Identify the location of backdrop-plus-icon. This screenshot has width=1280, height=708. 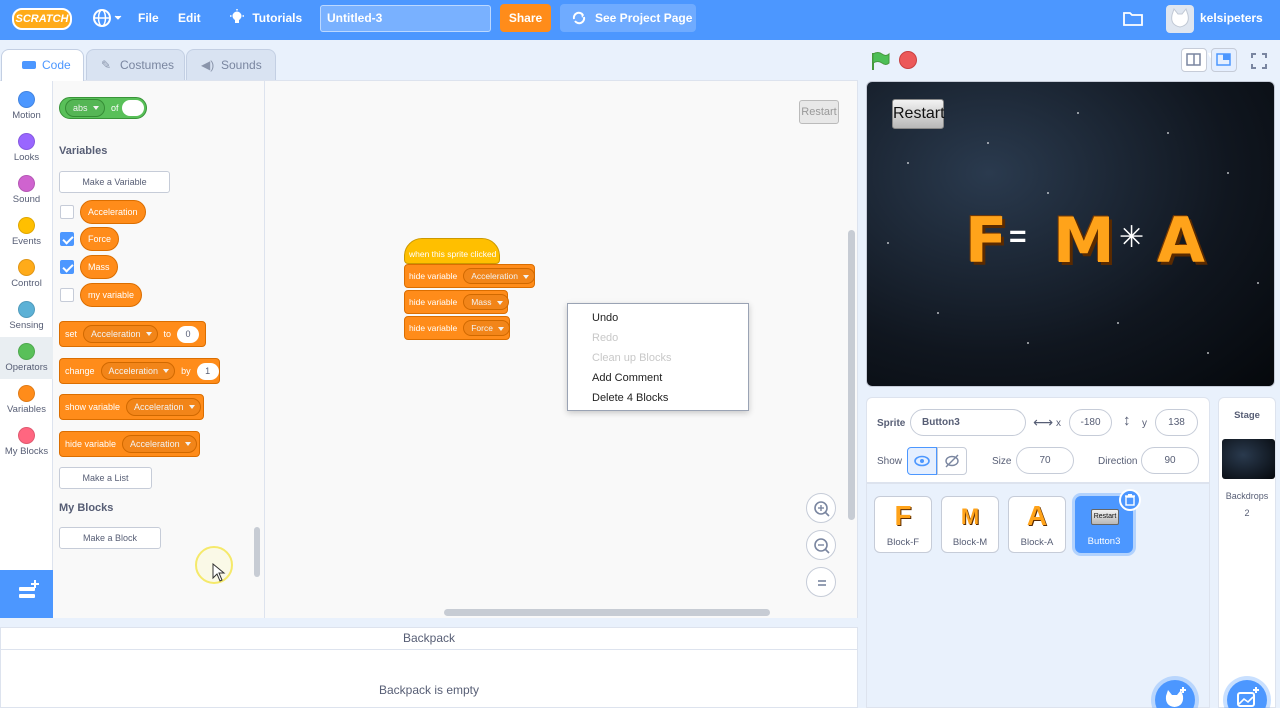
(1248, 697).